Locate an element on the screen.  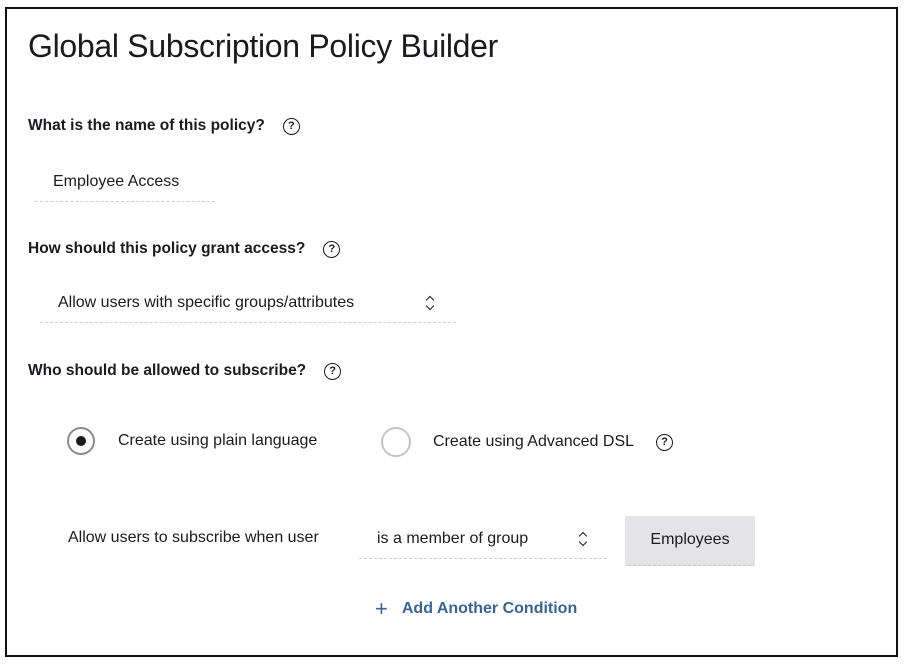
radio-advanced-dsl: Create using Advanced DSL ? is located at coordinates (527, 442).